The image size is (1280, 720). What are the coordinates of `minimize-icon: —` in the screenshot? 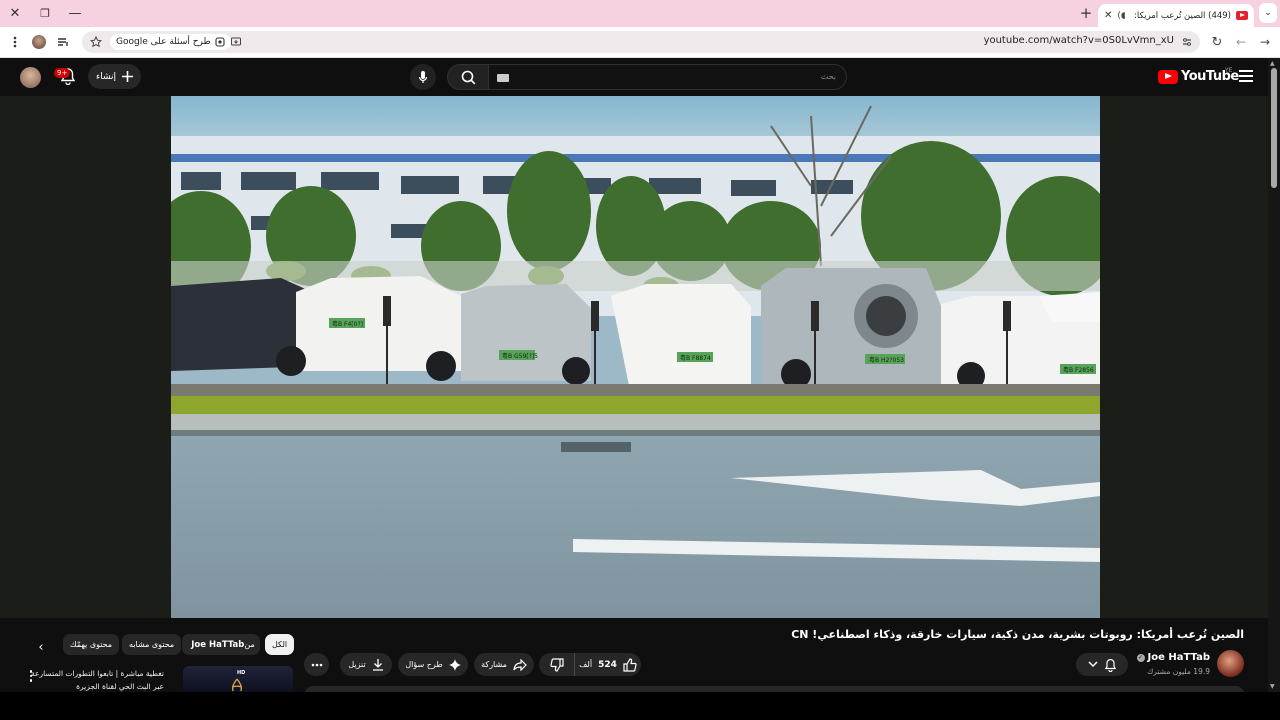 It's located at (75, 13).